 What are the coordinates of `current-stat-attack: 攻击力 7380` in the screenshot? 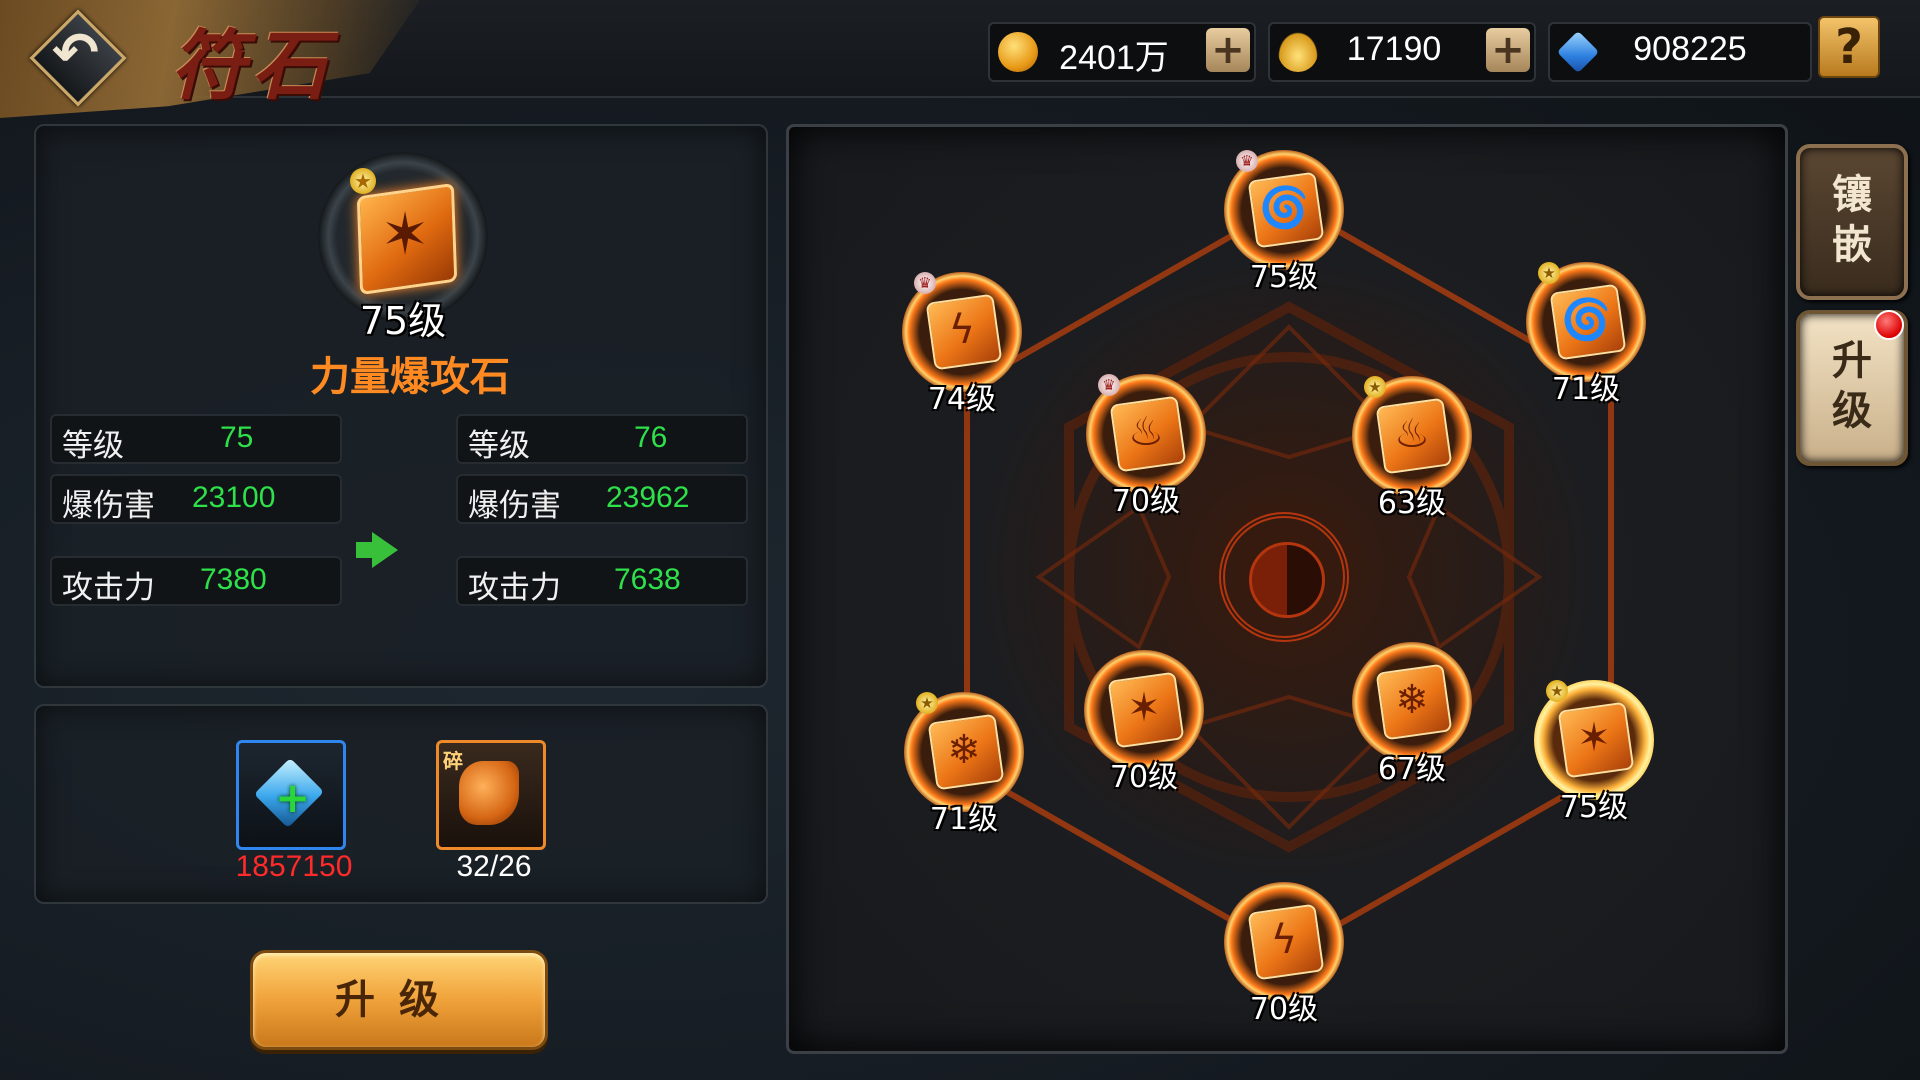 It's located at (196, 581).